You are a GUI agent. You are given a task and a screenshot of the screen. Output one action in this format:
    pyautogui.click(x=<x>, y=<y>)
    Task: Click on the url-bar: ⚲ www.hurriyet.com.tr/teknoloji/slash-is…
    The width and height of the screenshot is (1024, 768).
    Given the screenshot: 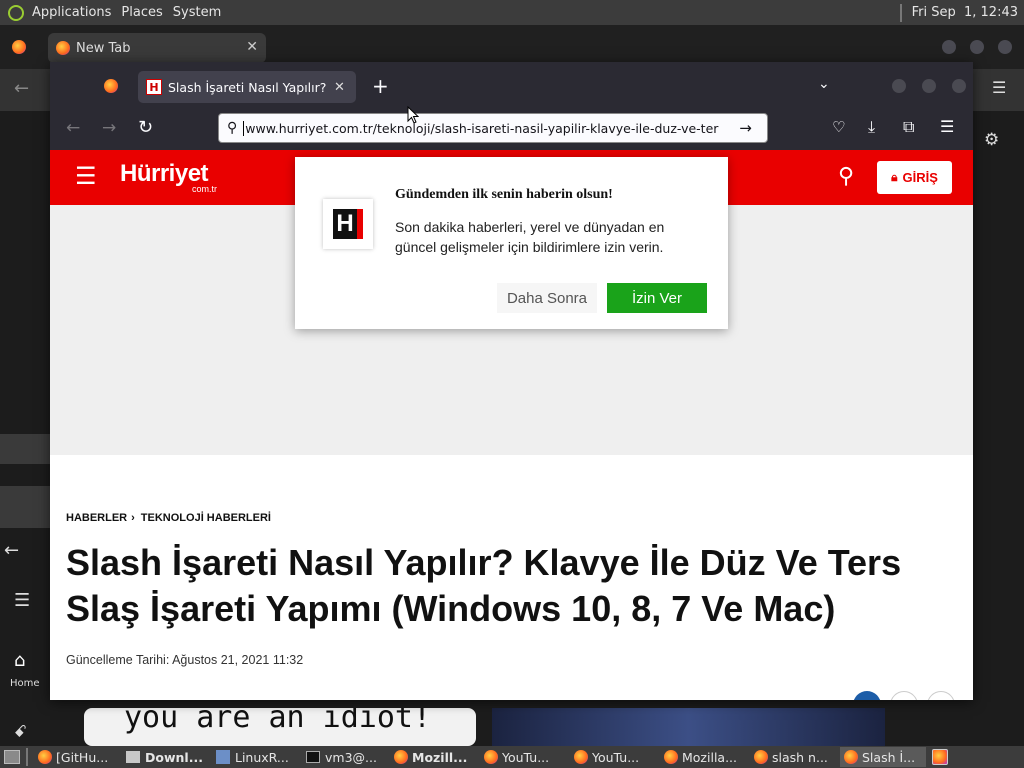 What is the action you would take?
    pyautogui.click(x=493, y=128)
    